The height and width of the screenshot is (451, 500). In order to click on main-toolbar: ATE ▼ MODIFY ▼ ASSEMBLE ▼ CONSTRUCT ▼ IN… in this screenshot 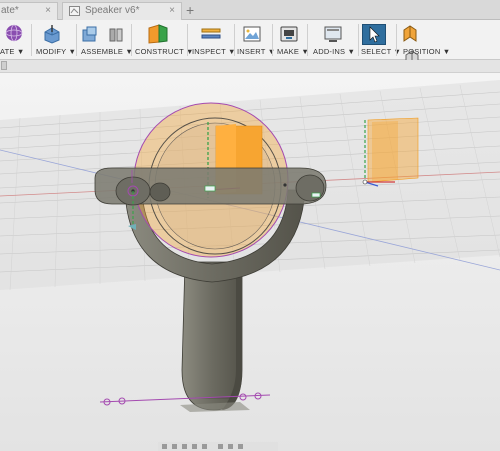, I will do `click(250, 43)`.